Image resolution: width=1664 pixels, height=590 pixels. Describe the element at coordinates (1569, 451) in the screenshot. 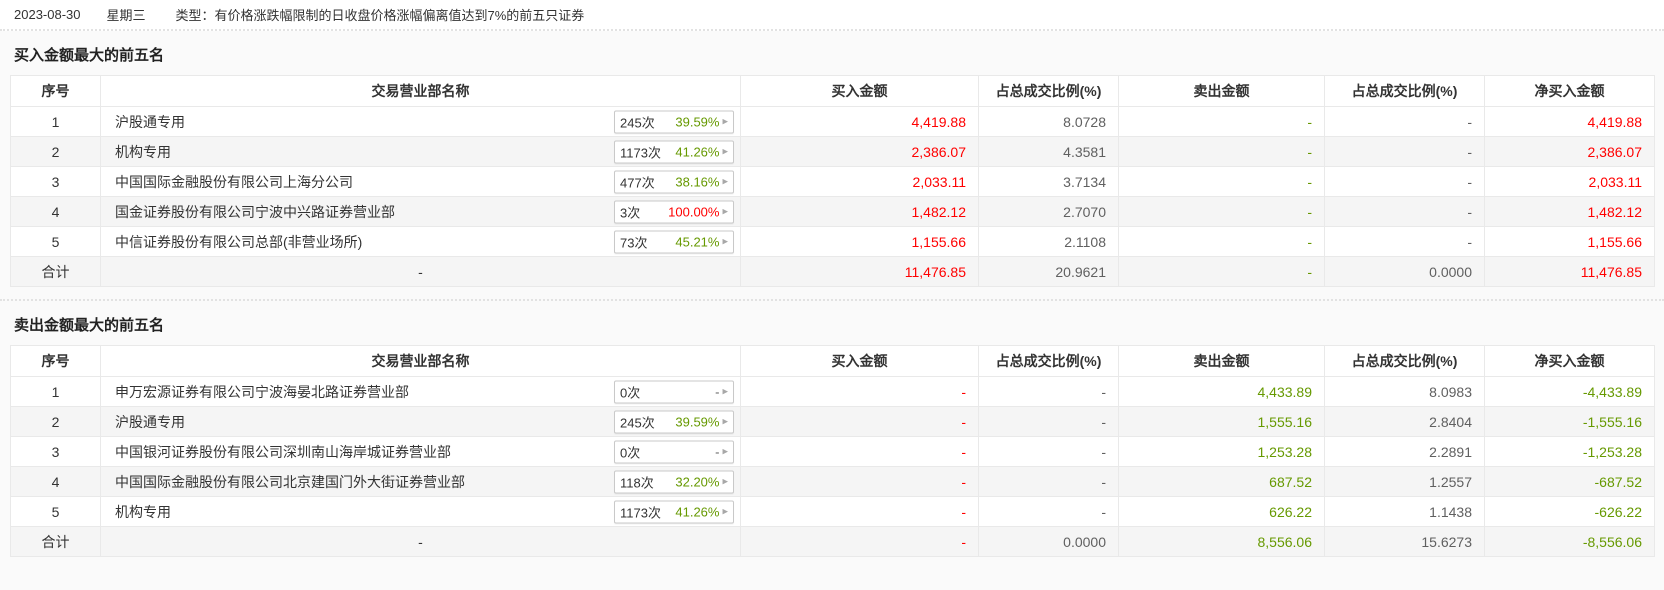

I see `net-buy-cell: -1,253.28` at that location.